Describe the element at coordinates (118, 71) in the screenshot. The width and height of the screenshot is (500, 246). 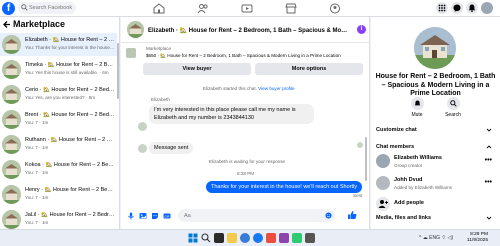
I see `conversation-scrollbar` at that location.